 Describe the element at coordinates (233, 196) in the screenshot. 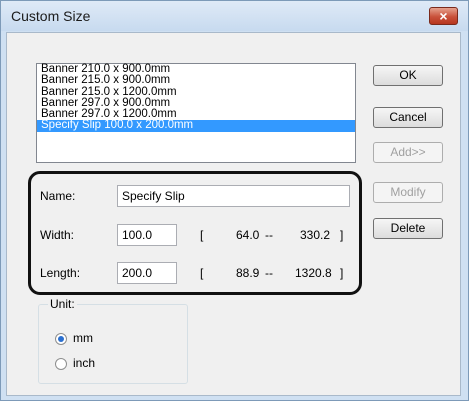

I see `name-input: Specify Slip` at that location.